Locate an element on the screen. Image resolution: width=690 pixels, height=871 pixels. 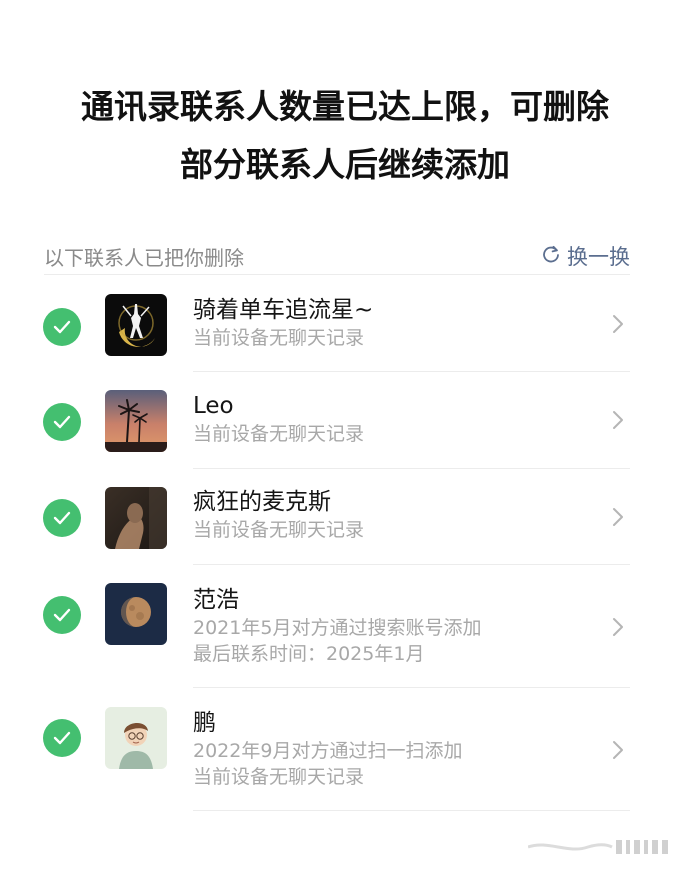
refresh-label: 换一换 is located at coordinates (598, 257).